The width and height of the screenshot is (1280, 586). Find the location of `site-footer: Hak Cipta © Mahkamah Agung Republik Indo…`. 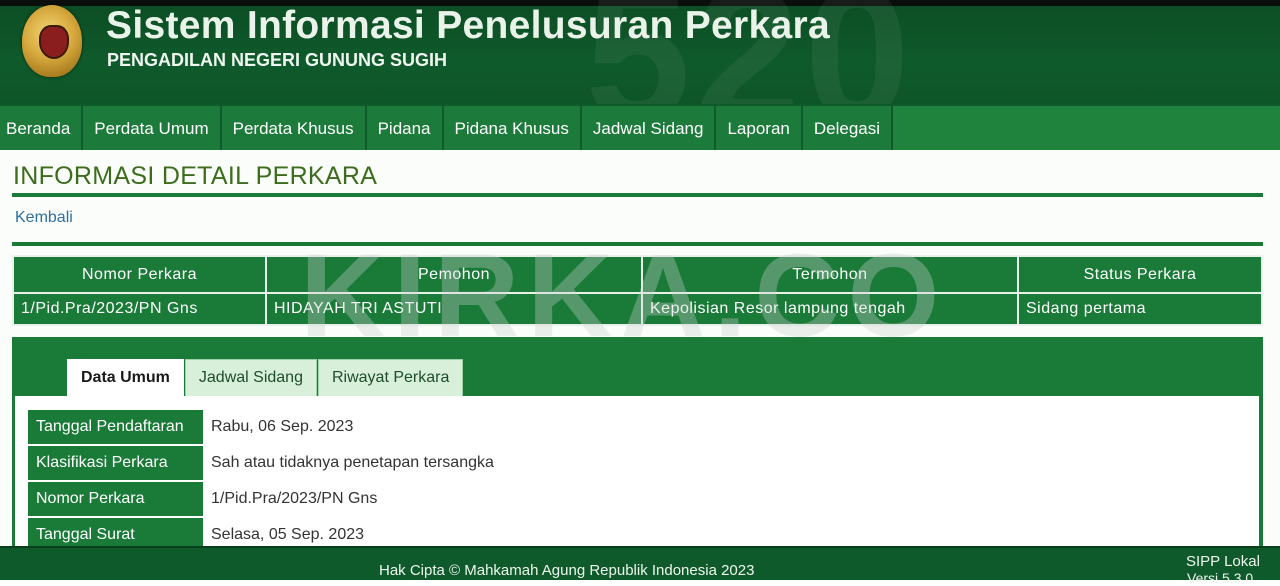

site-footer: Hak Cipta © Mahkamah Agung Republik Indo… is located at coordinates (640, 566).